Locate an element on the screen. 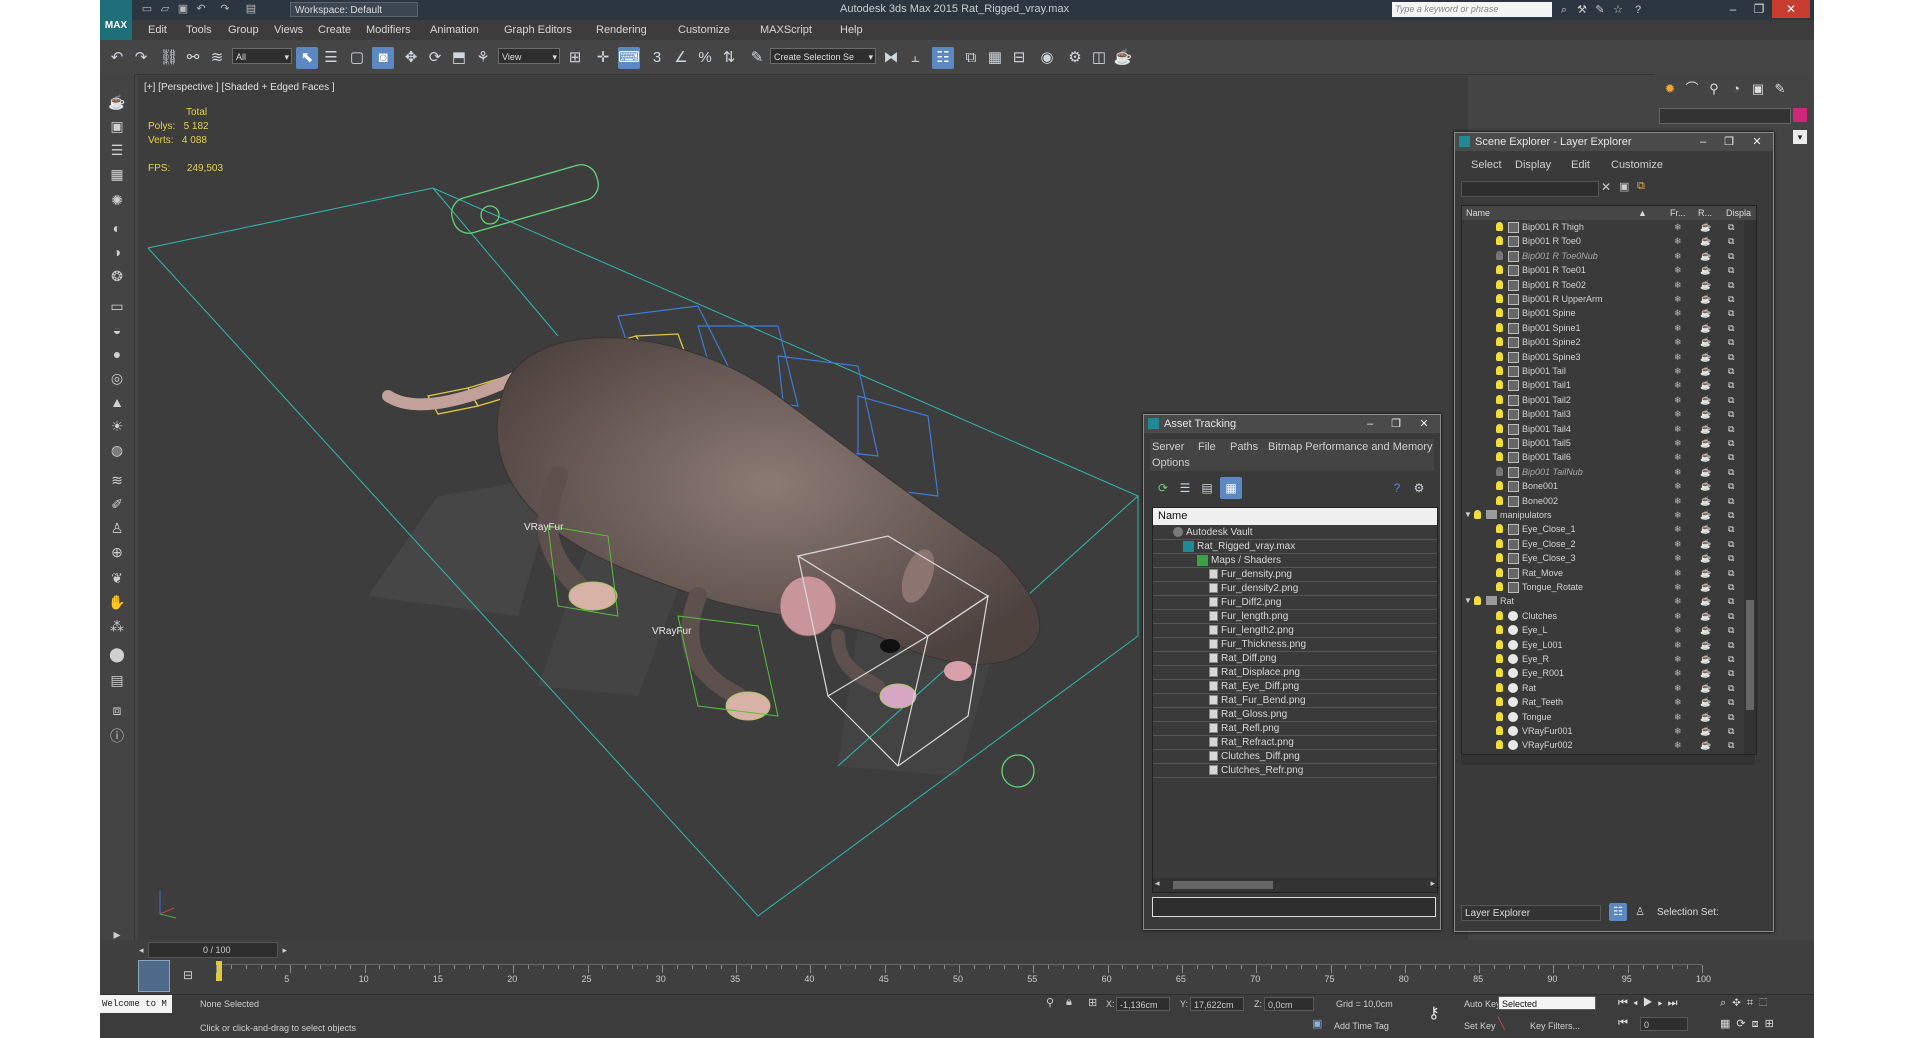 The width and height of the screenshot is (1920, 1038). teapot-icon: ☕ is located at coordinates (117, 102).